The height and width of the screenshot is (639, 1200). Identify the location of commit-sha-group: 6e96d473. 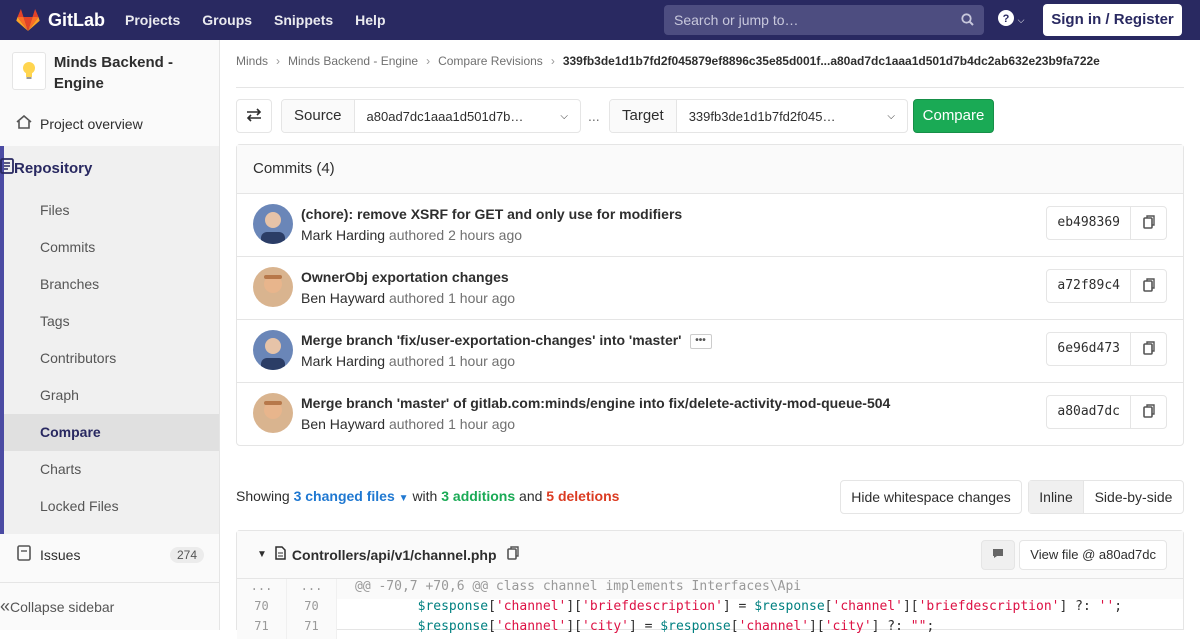
(1106, 349).